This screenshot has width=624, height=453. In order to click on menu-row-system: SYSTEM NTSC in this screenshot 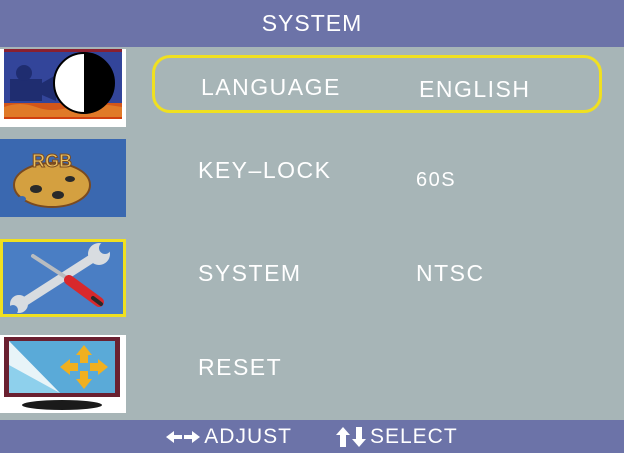, I will do `click(377, 275)`.